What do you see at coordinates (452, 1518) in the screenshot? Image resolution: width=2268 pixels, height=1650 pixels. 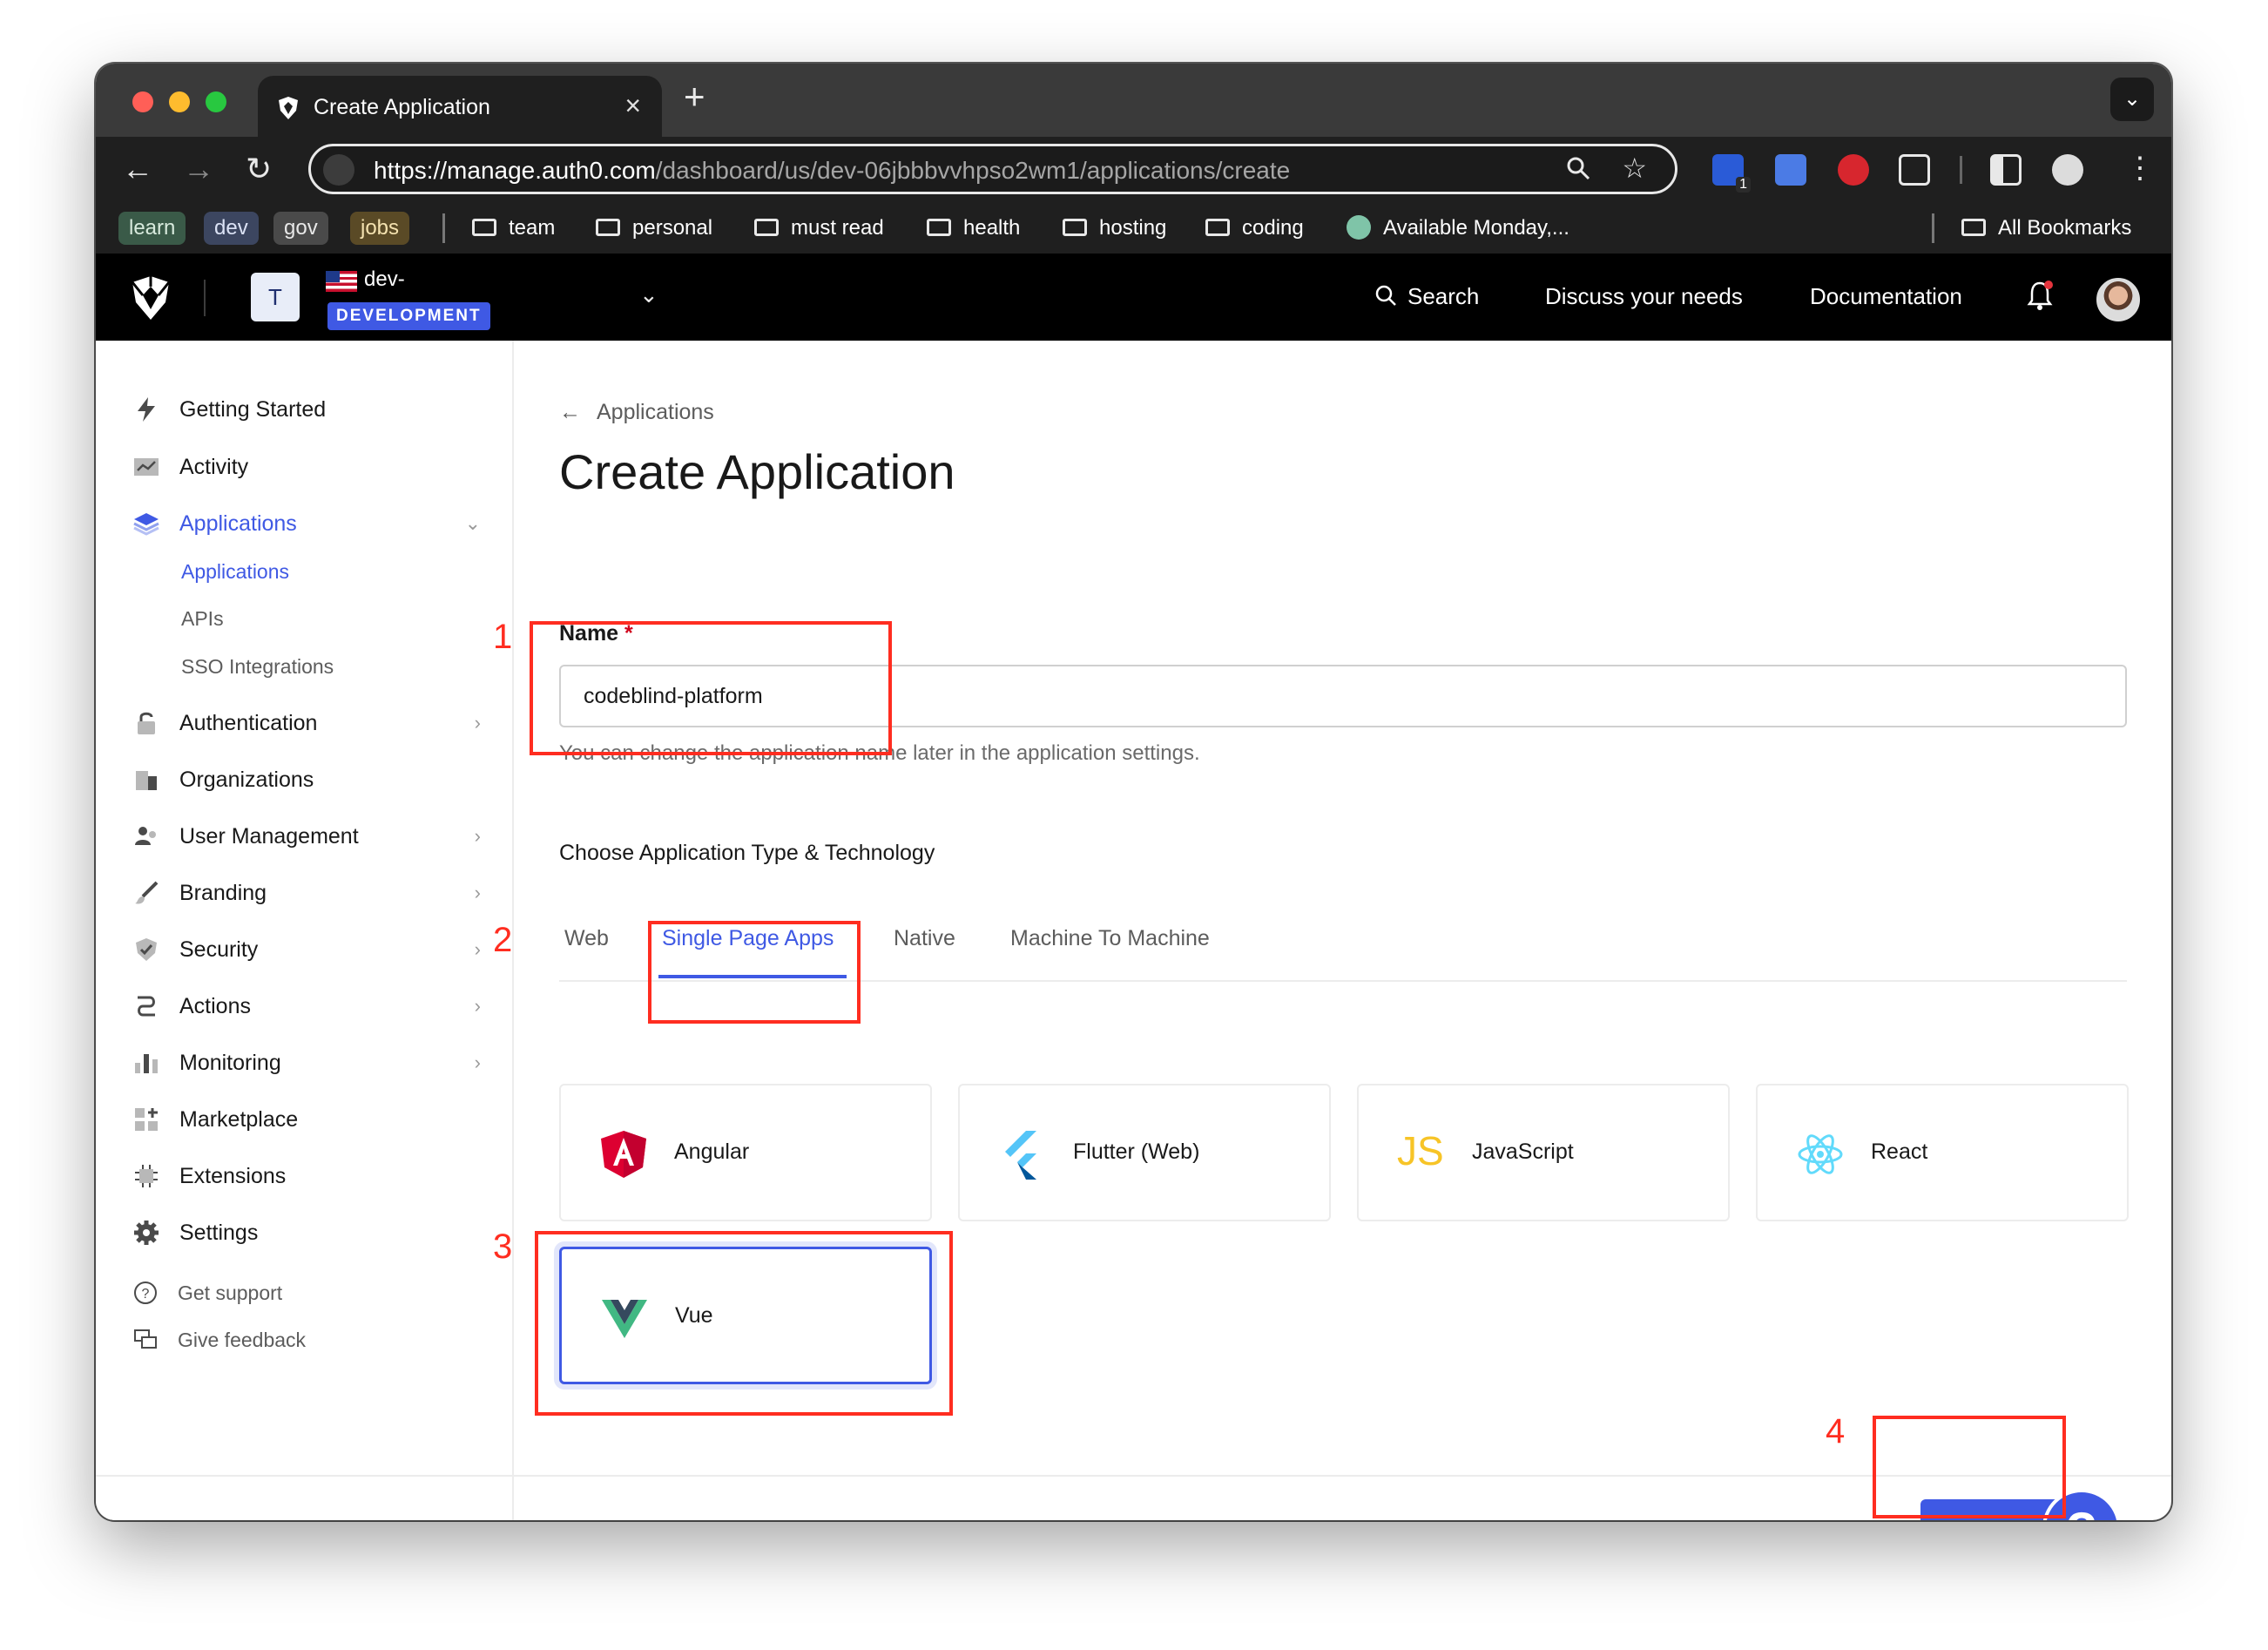 I see `collapse-sidebar-icon: «` at bounding box center [452, 1518].